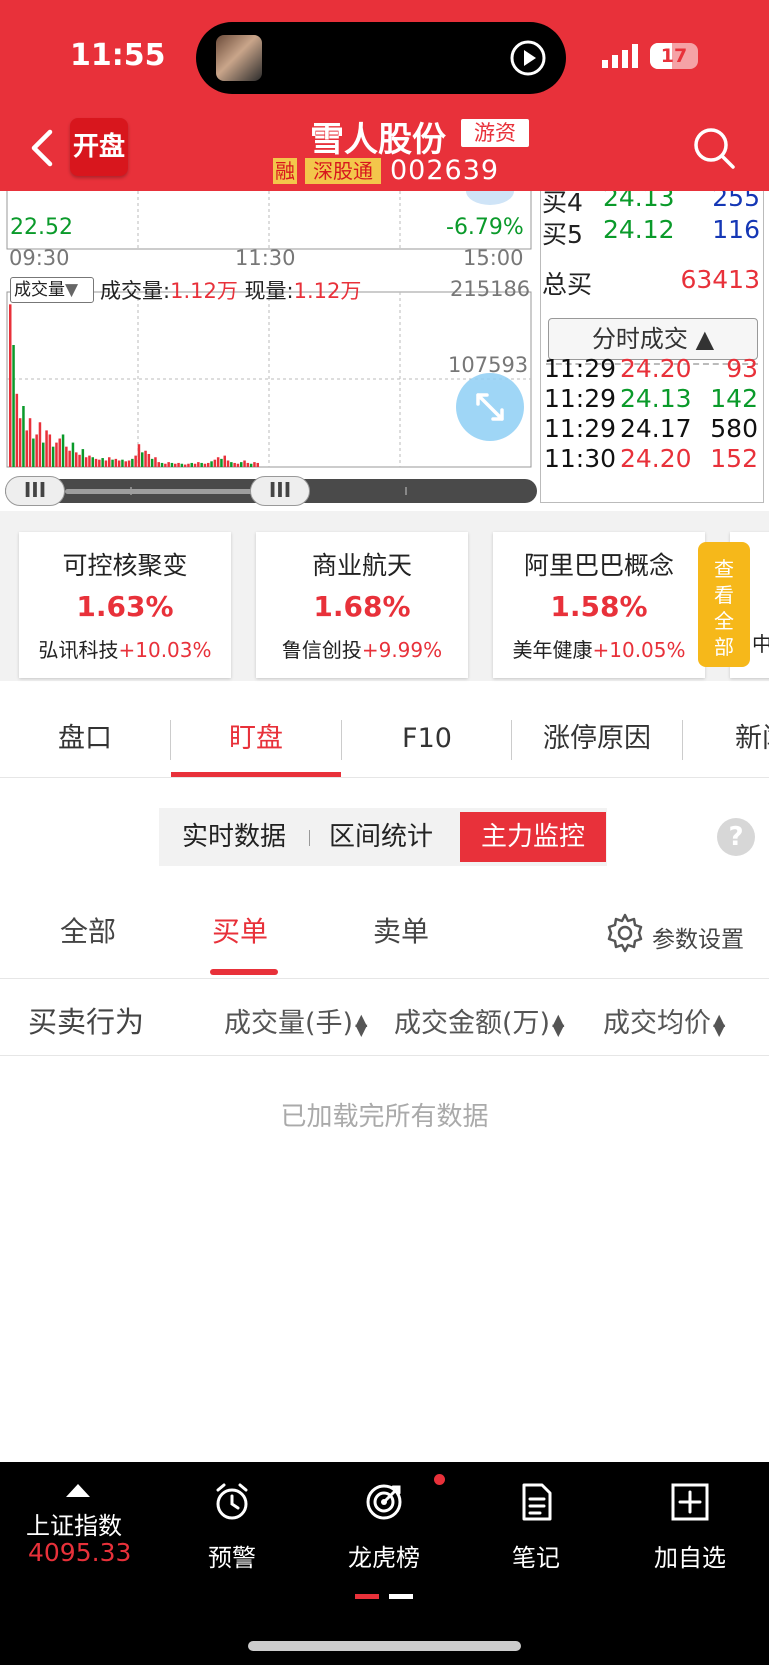  What do you see at coordinates (240, 938) in the screenshot?
I see `subtab-buy-orders: 买单` at bounding box center [240, 938].